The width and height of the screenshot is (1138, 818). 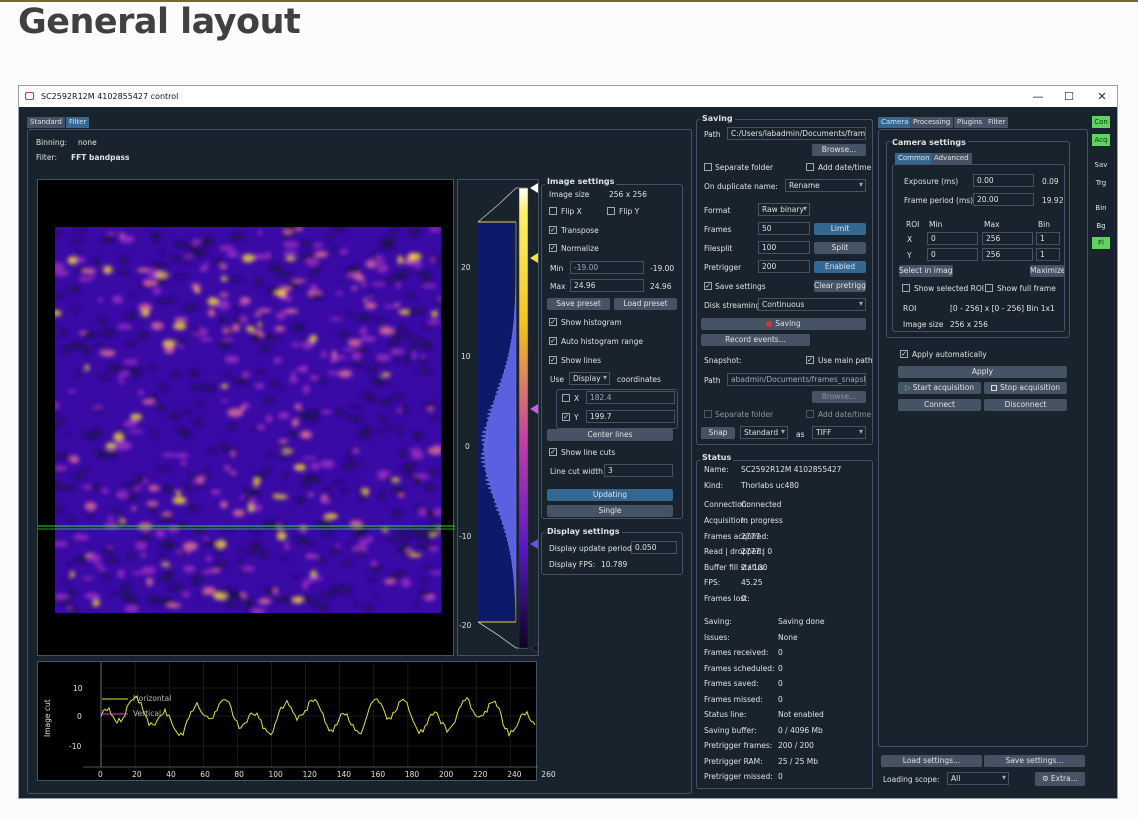 I want to click on filesplit-input: 100, so click(x=784, y=247).